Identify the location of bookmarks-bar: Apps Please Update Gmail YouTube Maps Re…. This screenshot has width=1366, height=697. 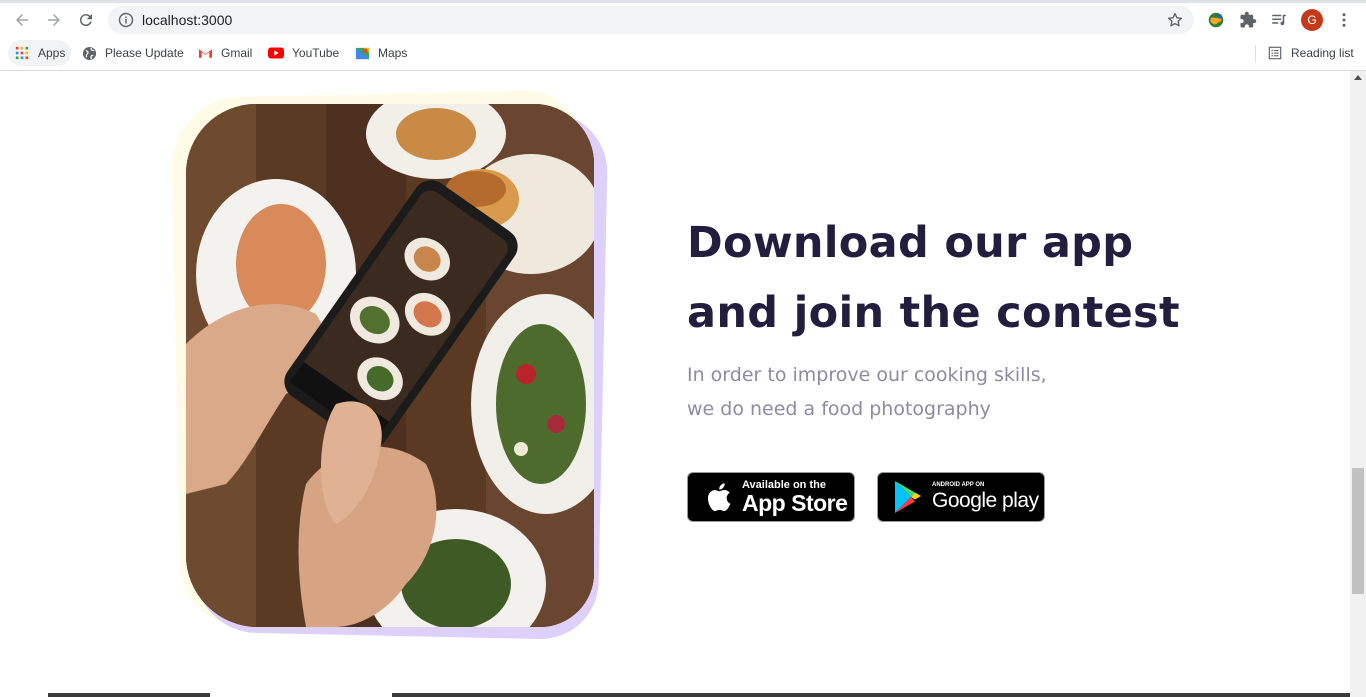
(683, 55).